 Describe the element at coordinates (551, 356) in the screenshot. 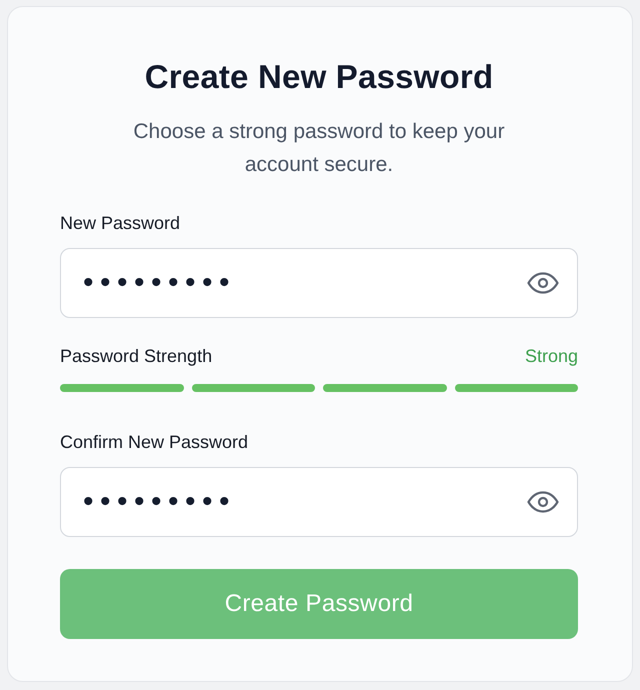

I see `strength-reading: Strong` at that location.